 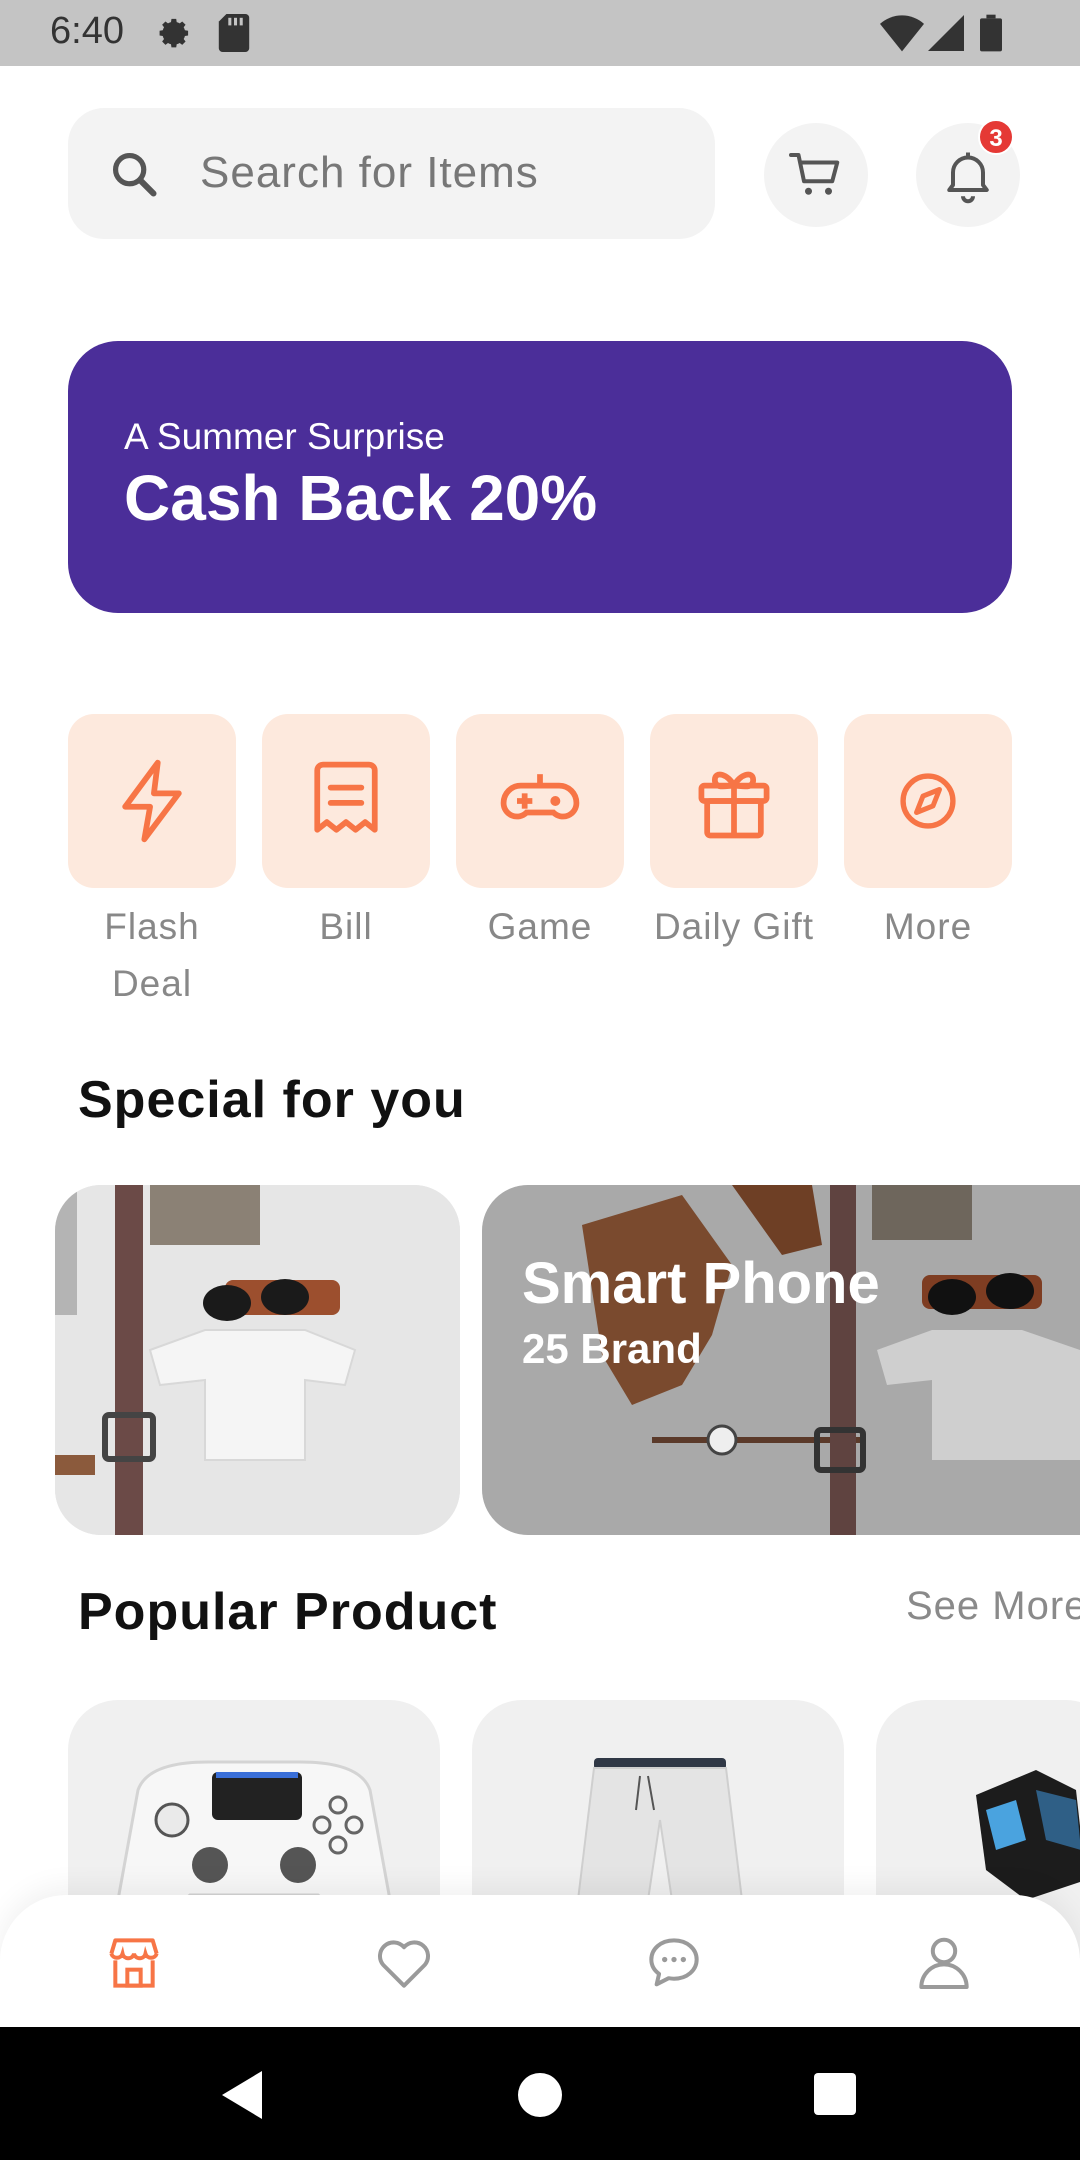 I want to click on nav-favorites, so click(x=404, y=1963).